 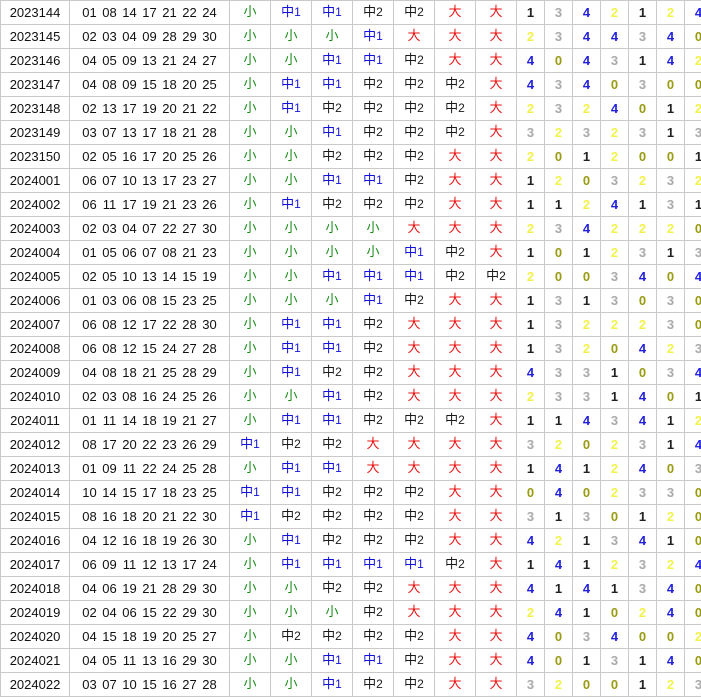 What do you see at coordinates (170, 540) in the screenshot?
I see `drawn-number: 19` at bounding box center [170, 540].